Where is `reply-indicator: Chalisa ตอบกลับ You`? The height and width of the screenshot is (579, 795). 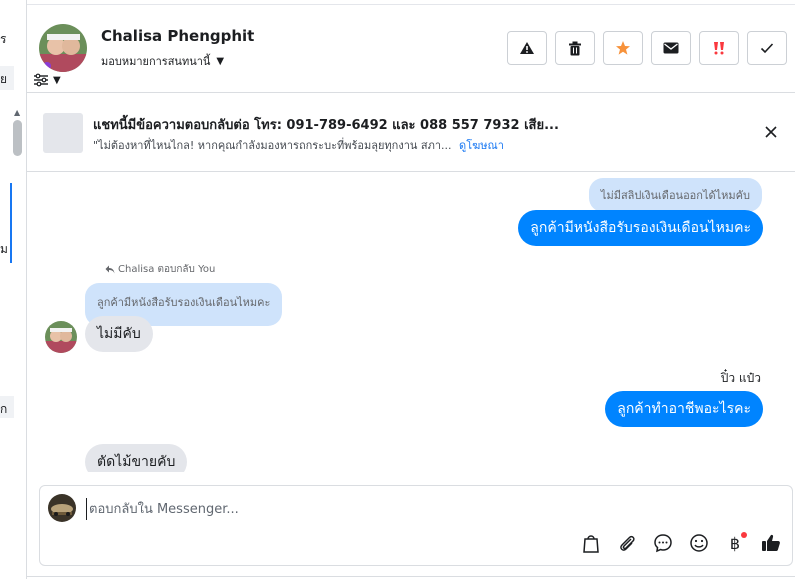
reply-indicator: Chalisa ตอบกลับ You is located at coordinates (160, 269).